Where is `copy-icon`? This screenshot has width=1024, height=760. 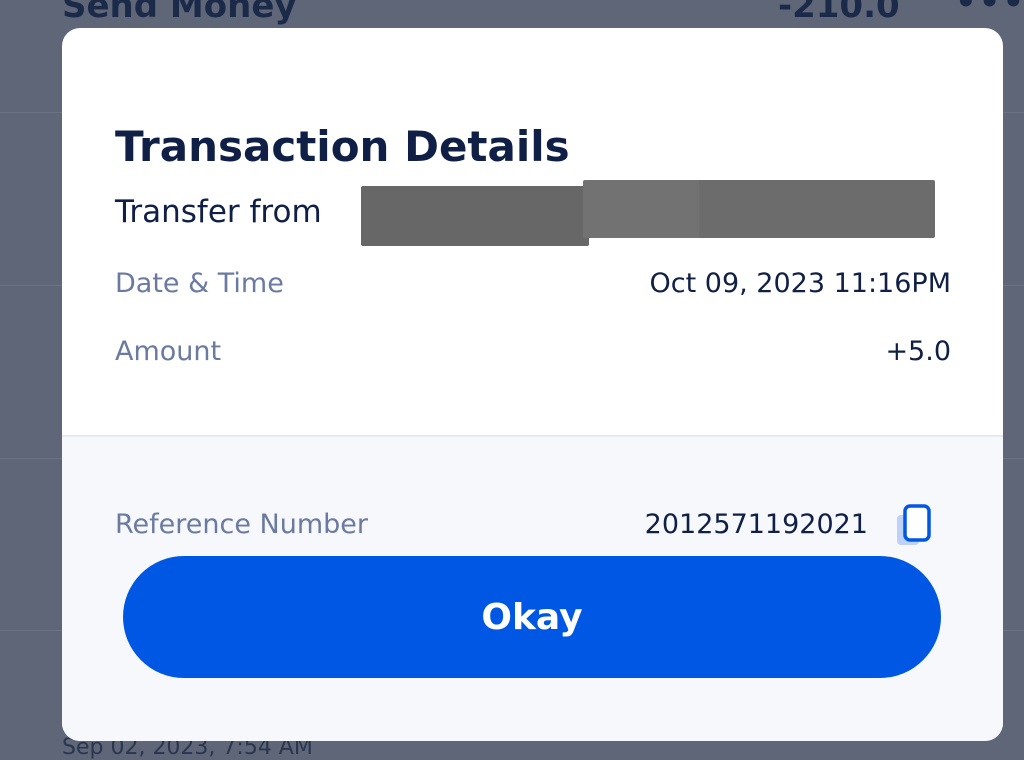
copy-icon is located at coordinates (914, 527).